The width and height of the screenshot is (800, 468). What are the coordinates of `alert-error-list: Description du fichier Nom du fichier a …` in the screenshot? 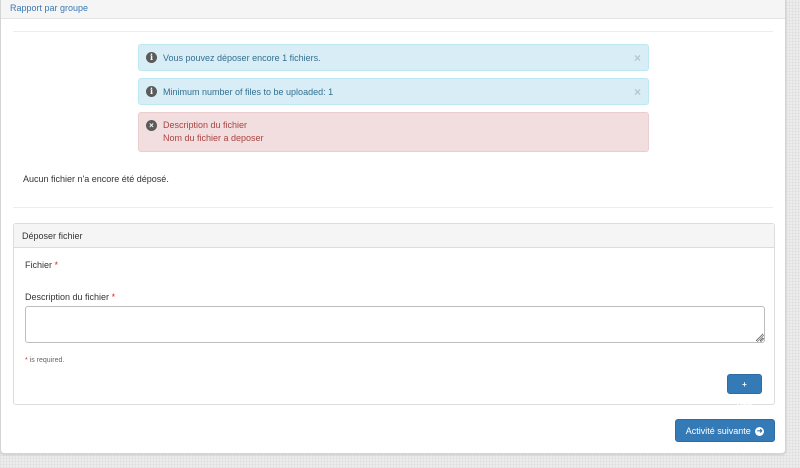 It's located at (213, 132).